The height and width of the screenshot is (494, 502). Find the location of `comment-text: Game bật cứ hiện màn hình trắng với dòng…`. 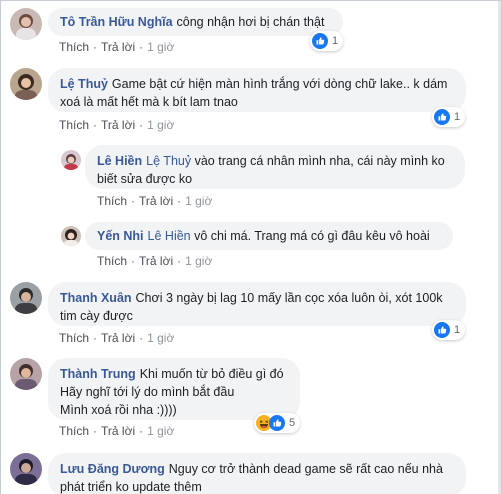

comment-text: Game bật cứ hiện màn hình trắng với dòng… is located at coordinates (254, 93).